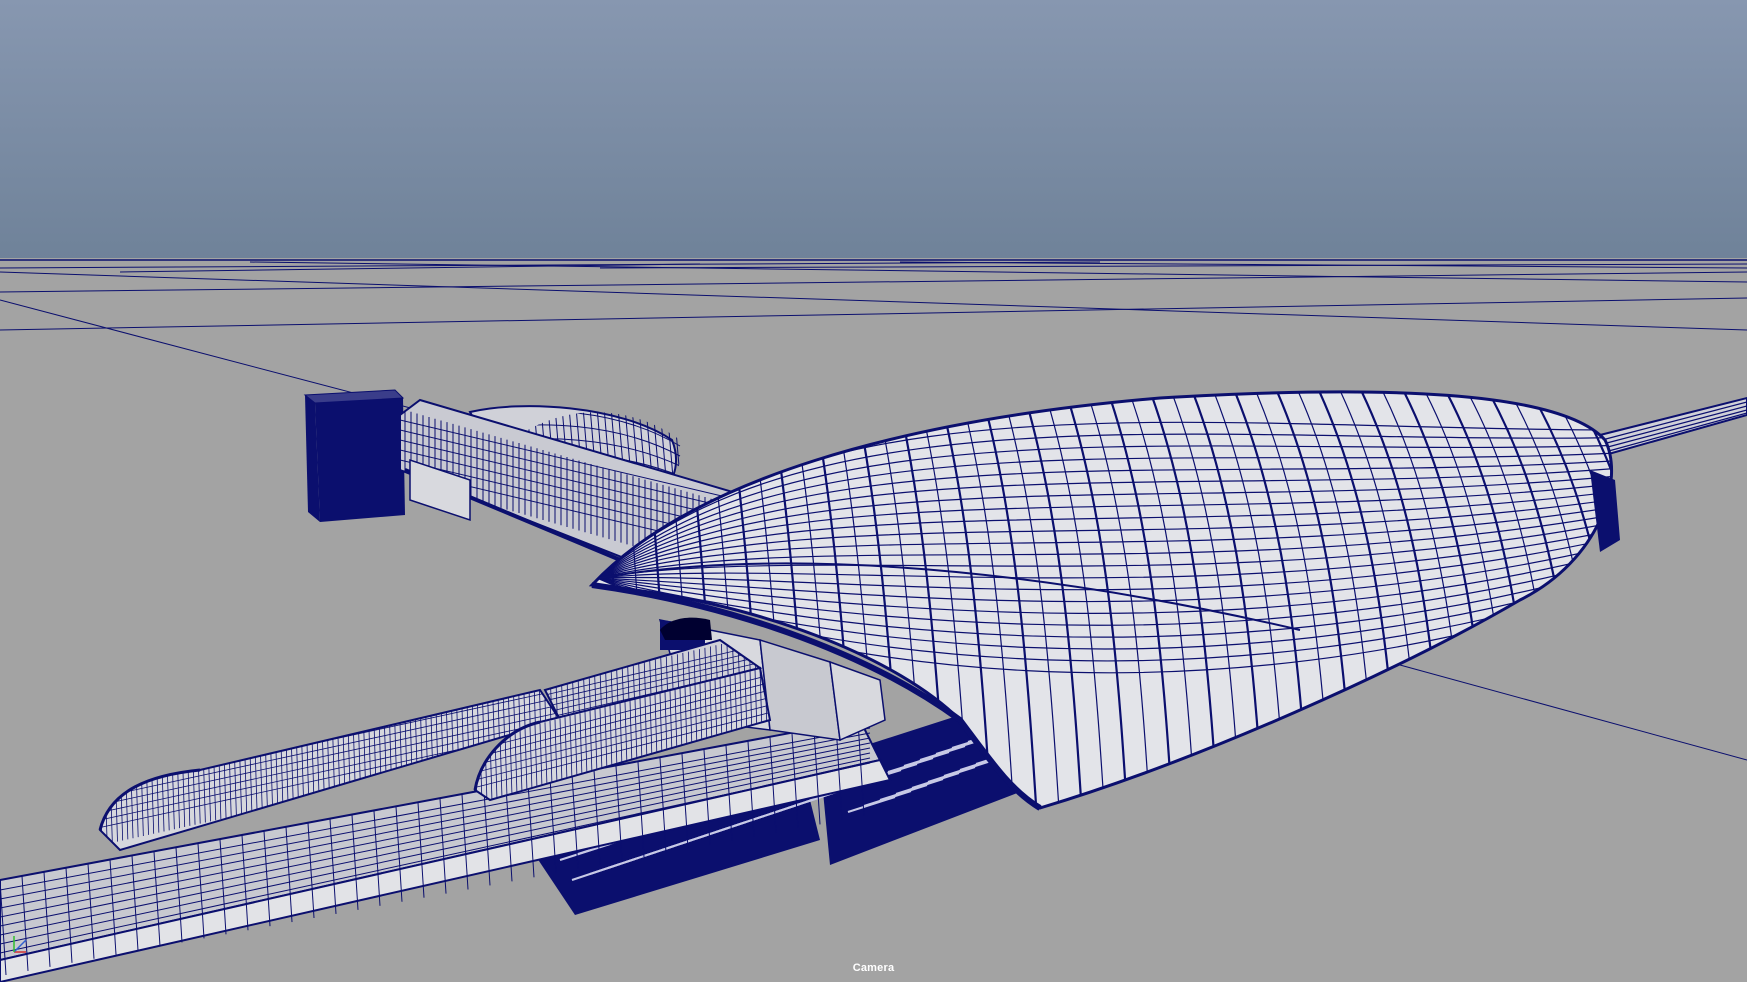 This screenshot has width=1747, height=982. Describe the element at coordinates (20, 944) in the screenshot. I see `xyz-axis-icon` at that location.